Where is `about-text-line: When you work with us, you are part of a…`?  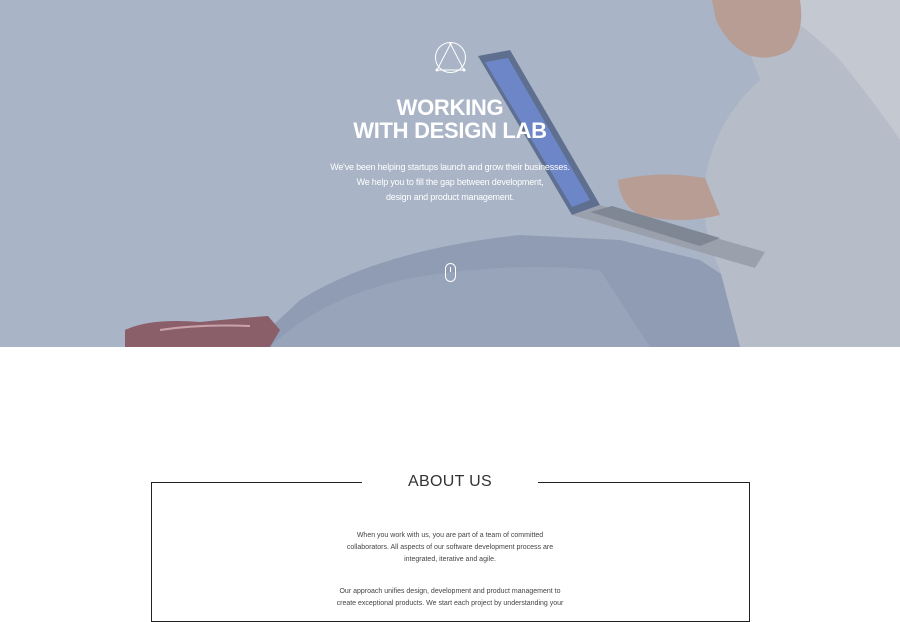 about-text-line: When you work with us, you are part of a… is located at coordinates (450, 535).